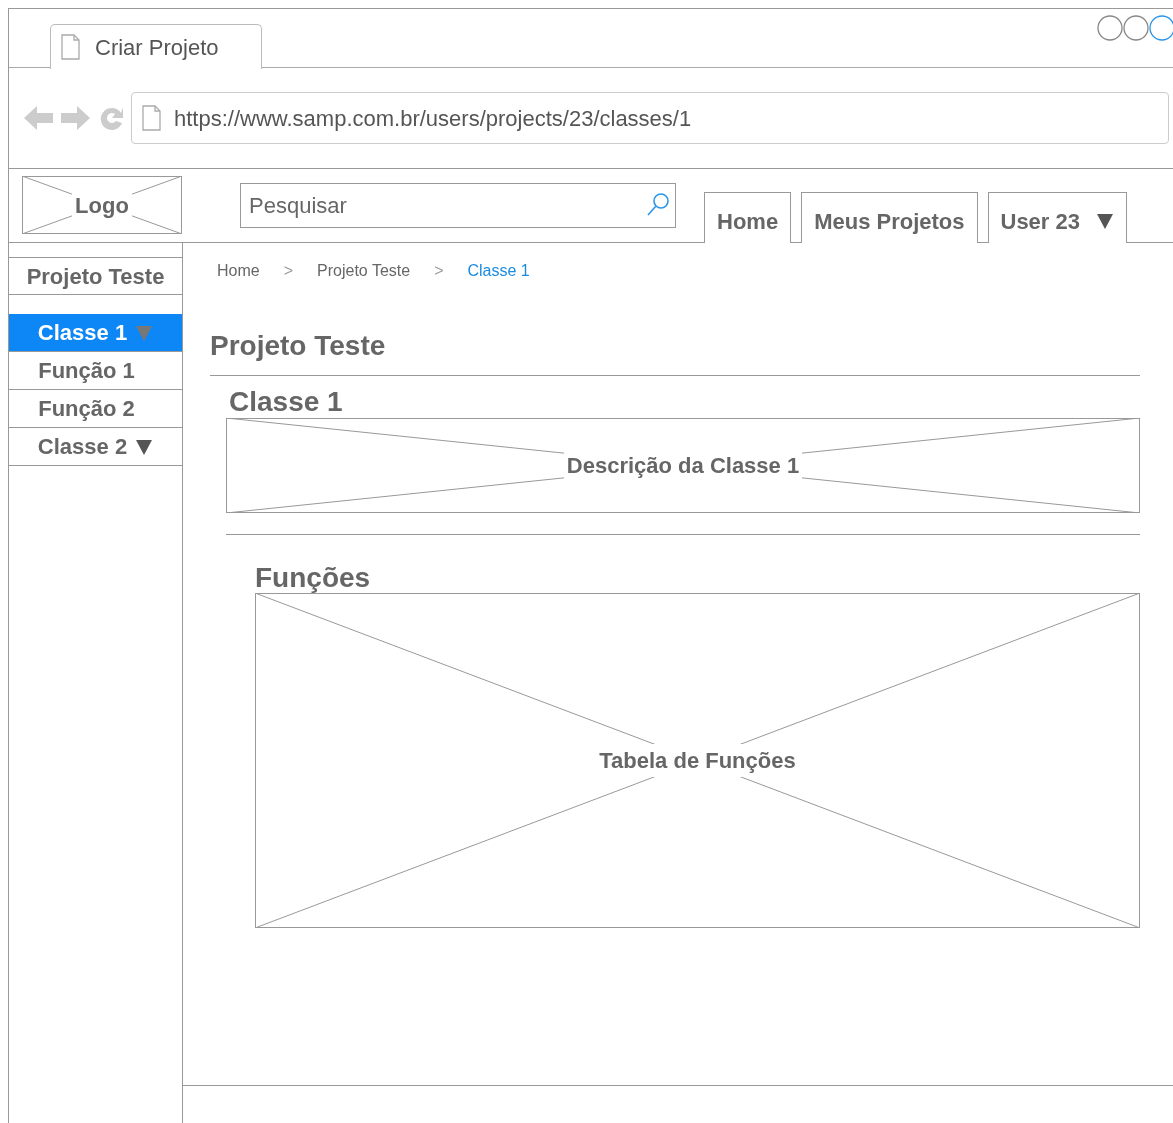  Describe the element at coordinates (286, 402) in the screenshot. I see `class-title: Classe 1` at that location.